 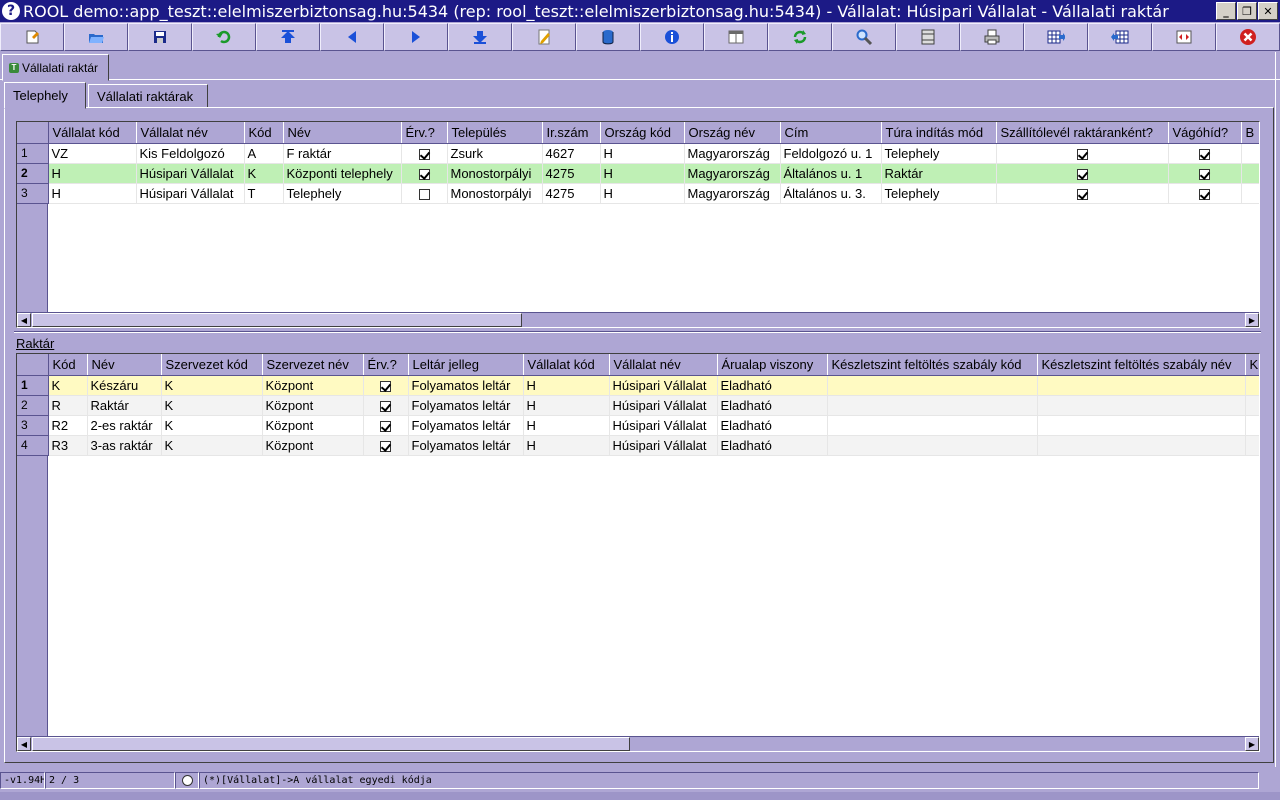 I want to click on column-header: Szállítólevél raktáranként?, so click(x=1082, y=133).